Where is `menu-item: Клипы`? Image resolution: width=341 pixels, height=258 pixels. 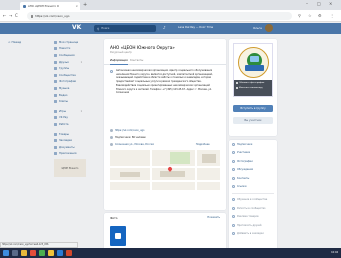 menu-item: Клипы is located at coordinates (76, 101).